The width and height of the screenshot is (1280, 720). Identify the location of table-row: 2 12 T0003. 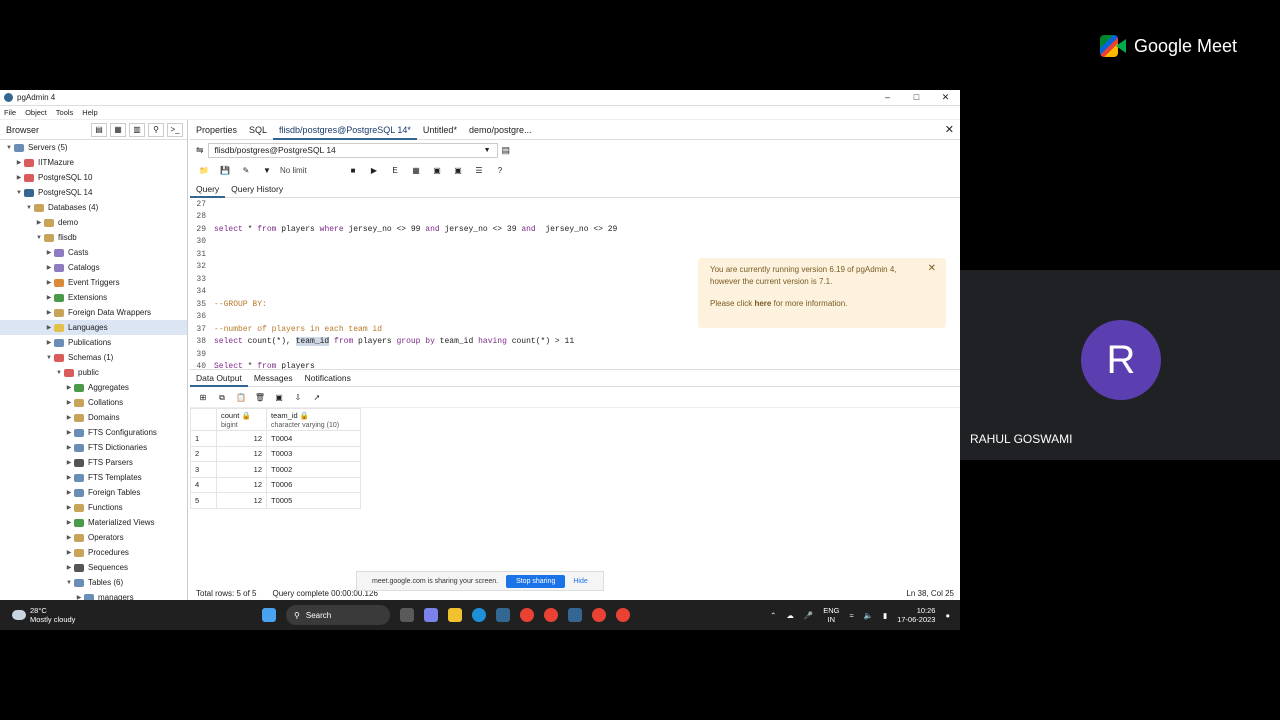
(275, 453).